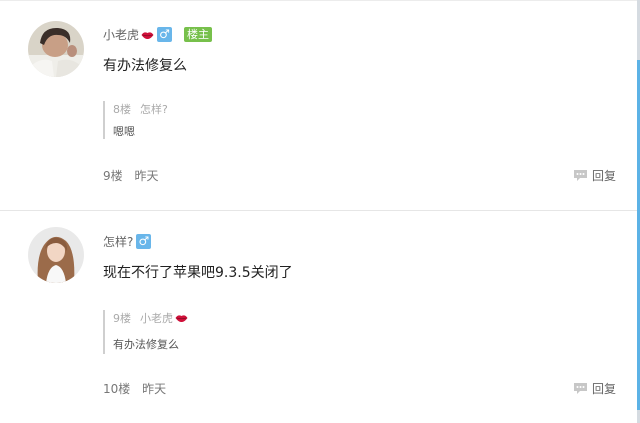 This screenshot has height=423, width=640. What do you see at coordinates (198, 34) in the screenshot?
I see `op-badge: 楼主` at bounding box center [198, 34].